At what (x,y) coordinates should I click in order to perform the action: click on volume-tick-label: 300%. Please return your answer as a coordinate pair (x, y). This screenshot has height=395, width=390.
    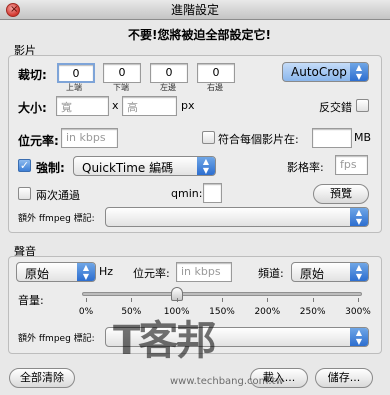
    Looking at the image, I should click on (358, 312).